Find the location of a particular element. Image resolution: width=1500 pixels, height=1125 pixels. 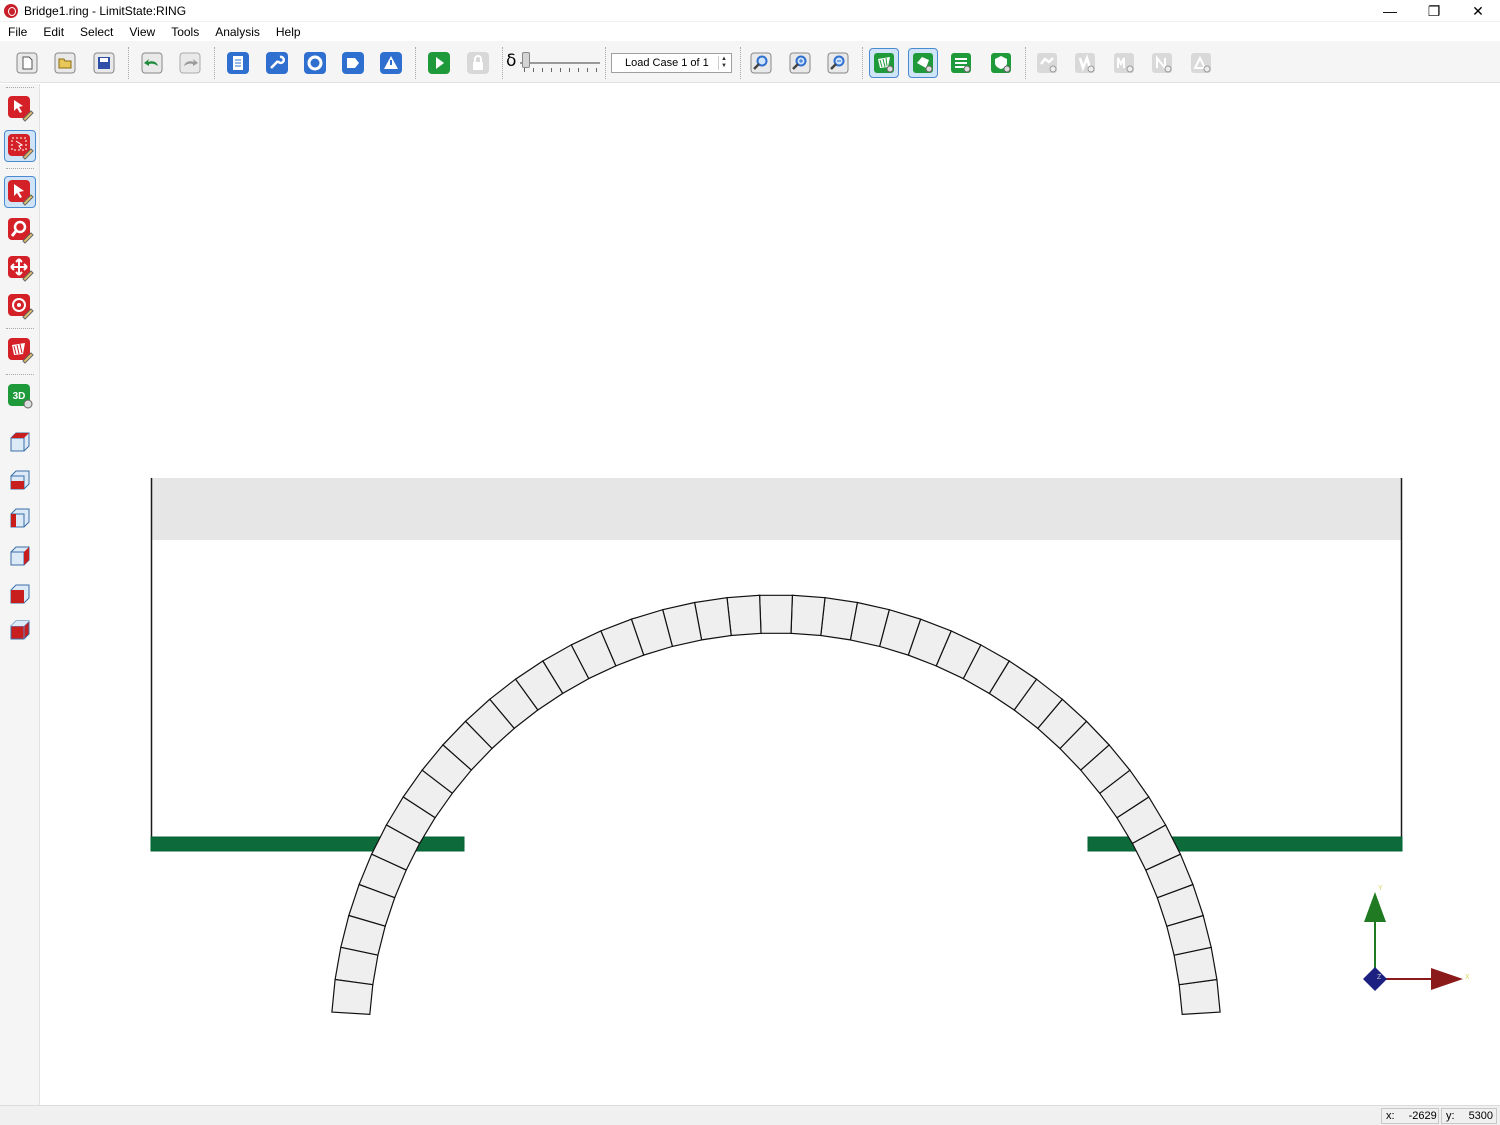

new-file-icon is located at coordinates (27, 63).